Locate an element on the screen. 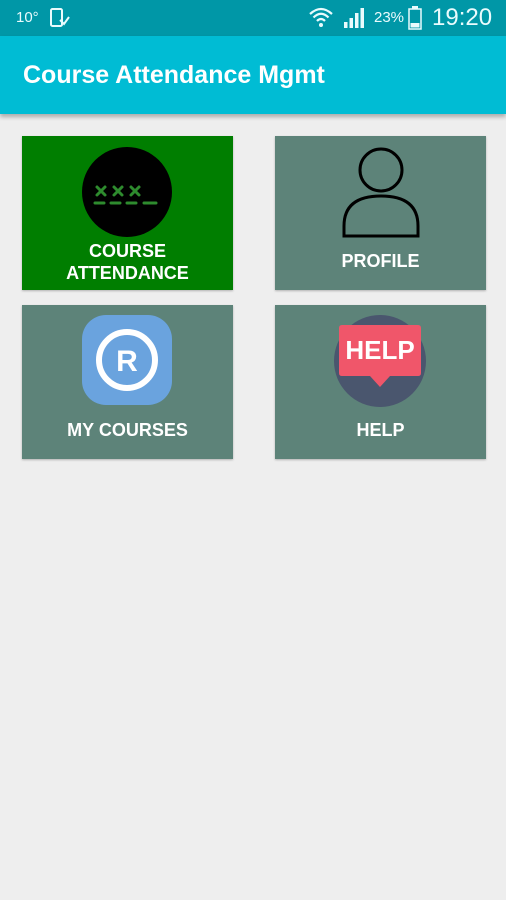 The width and height of the screenshot is (506, 900). status-bar: 10° 23% 19:20 is located at coordinates (253, 18).